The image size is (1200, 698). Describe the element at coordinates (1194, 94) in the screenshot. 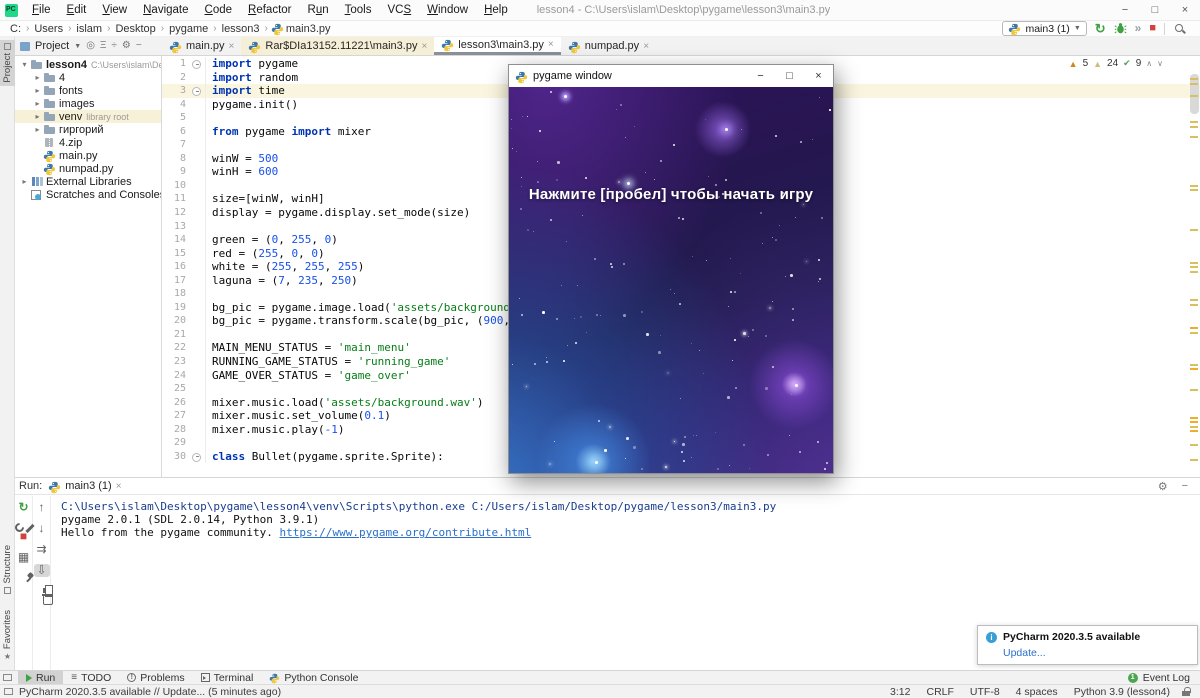

I see `scrollbar-thumb` at that location.